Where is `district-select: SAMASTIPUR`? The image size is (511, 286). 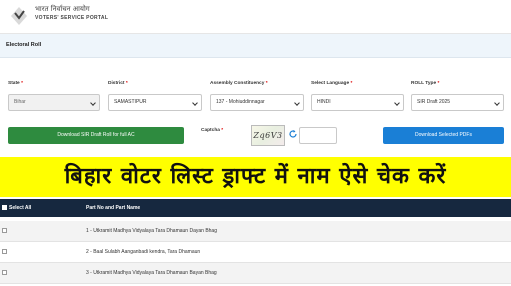 district-select: SAMASTIPUR is located at coordinates (155, 102).